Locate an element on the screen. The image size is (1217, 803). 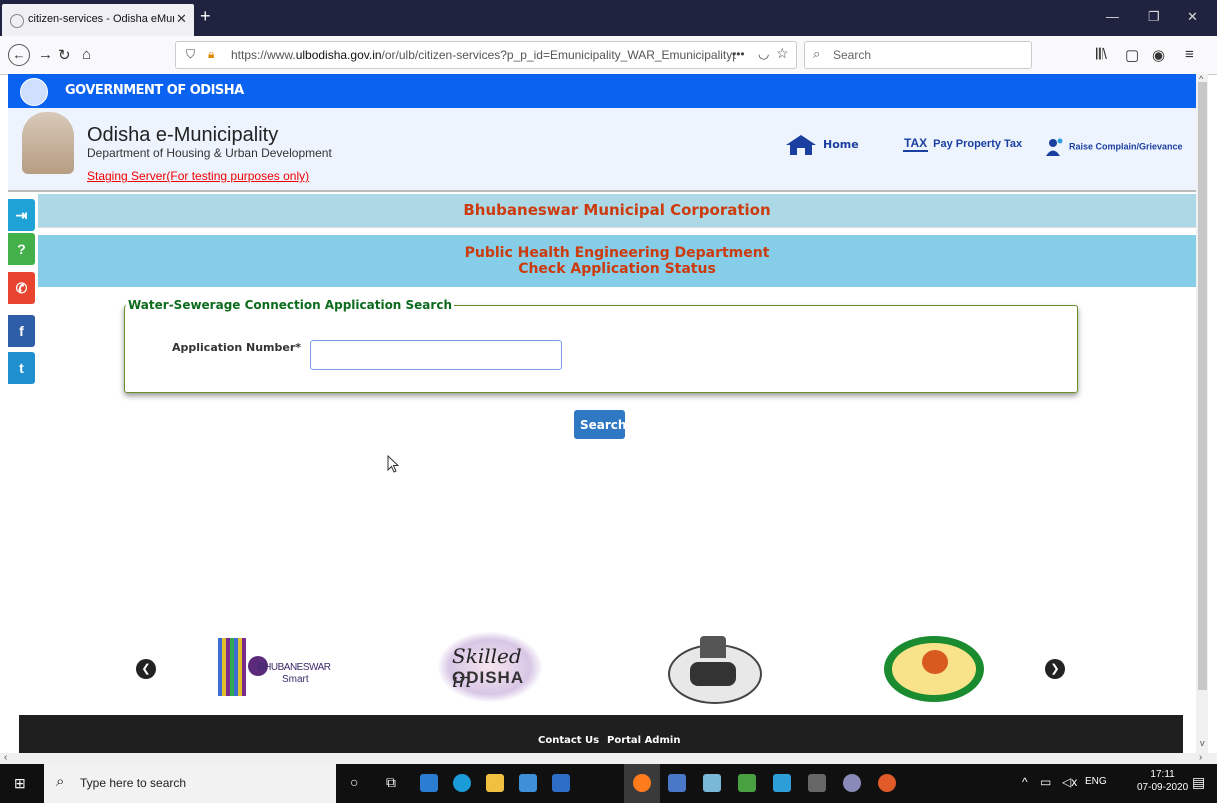
clock-date: 07-09-2020 is located at coordinates (1163, 787).